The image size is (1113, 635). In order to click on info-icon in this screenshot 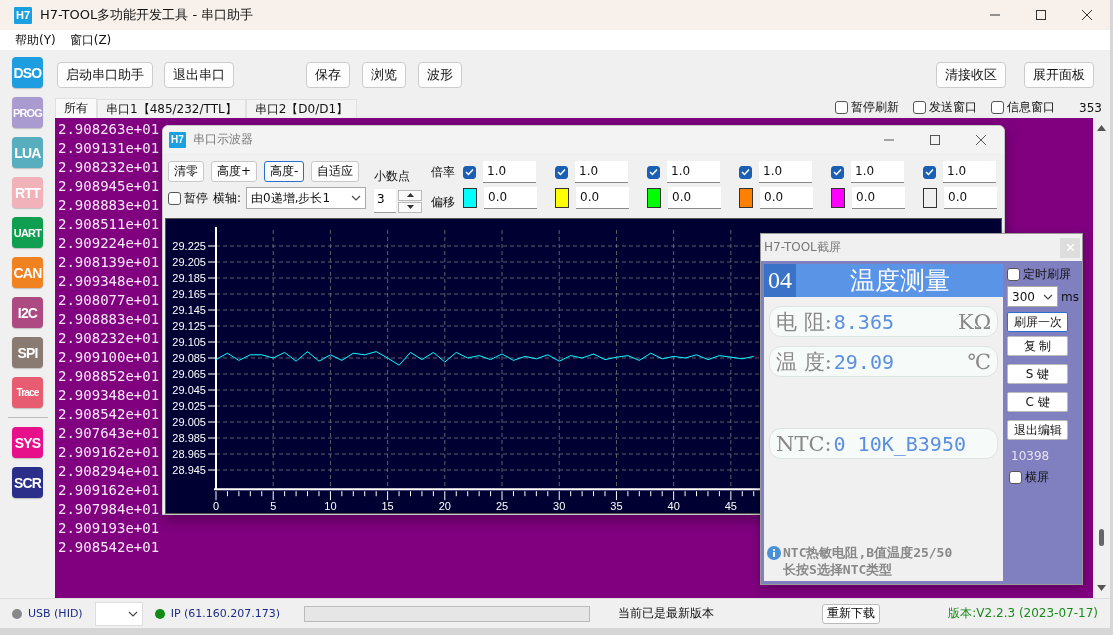, I will do `click(774, 553)`.